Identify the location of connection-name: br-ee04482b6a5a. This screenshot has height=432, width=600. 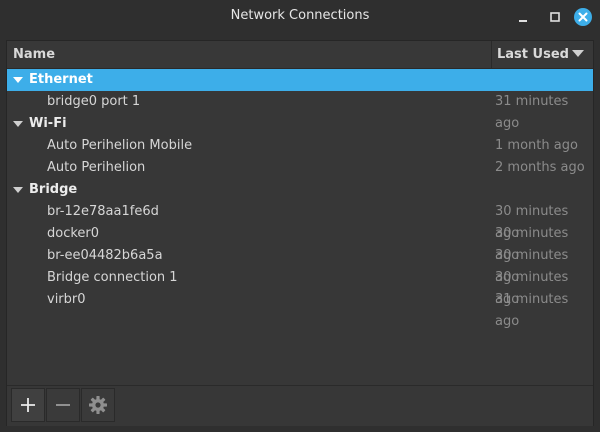
(105, 255).